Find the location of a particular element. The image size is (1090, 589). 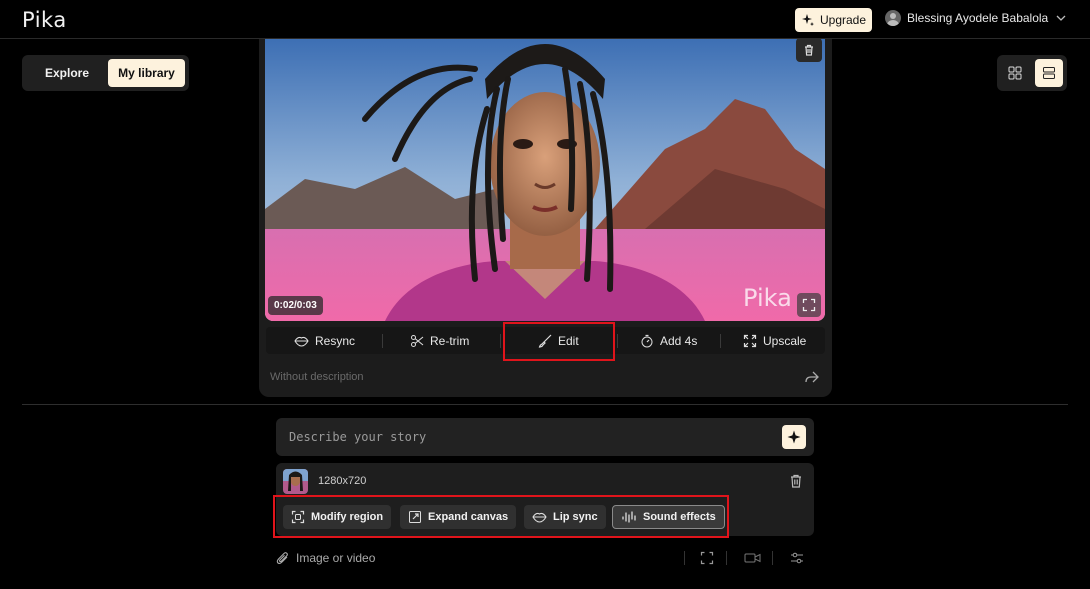

paperclip-icon is located at coordinates (282, 558).